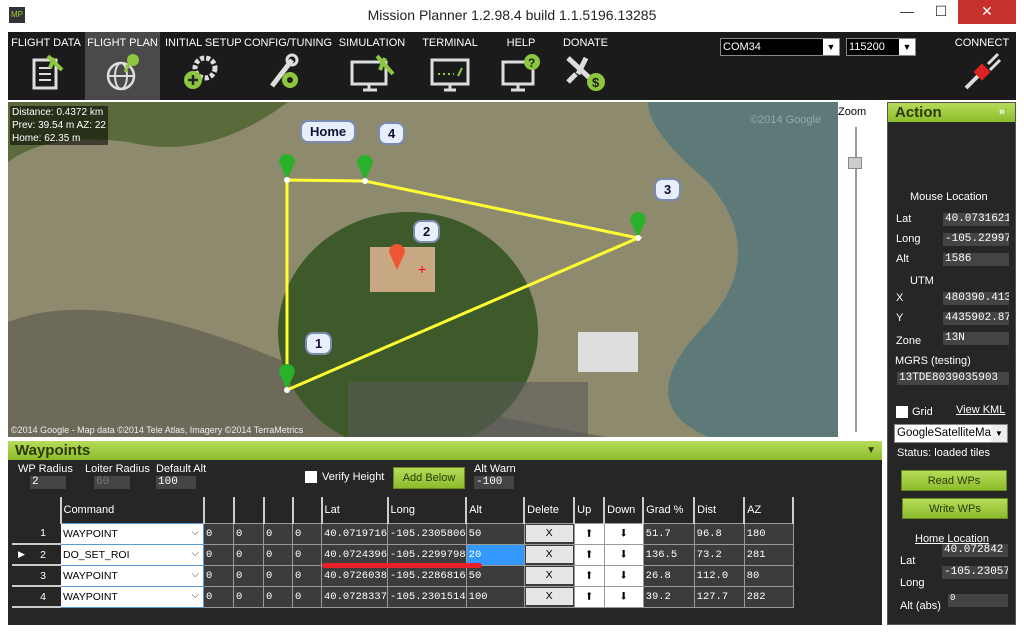  What do you see at coordinates (982, 66) in the screenshot?
I see `connect-button: CONNECT` at bounding box center [982, 66].